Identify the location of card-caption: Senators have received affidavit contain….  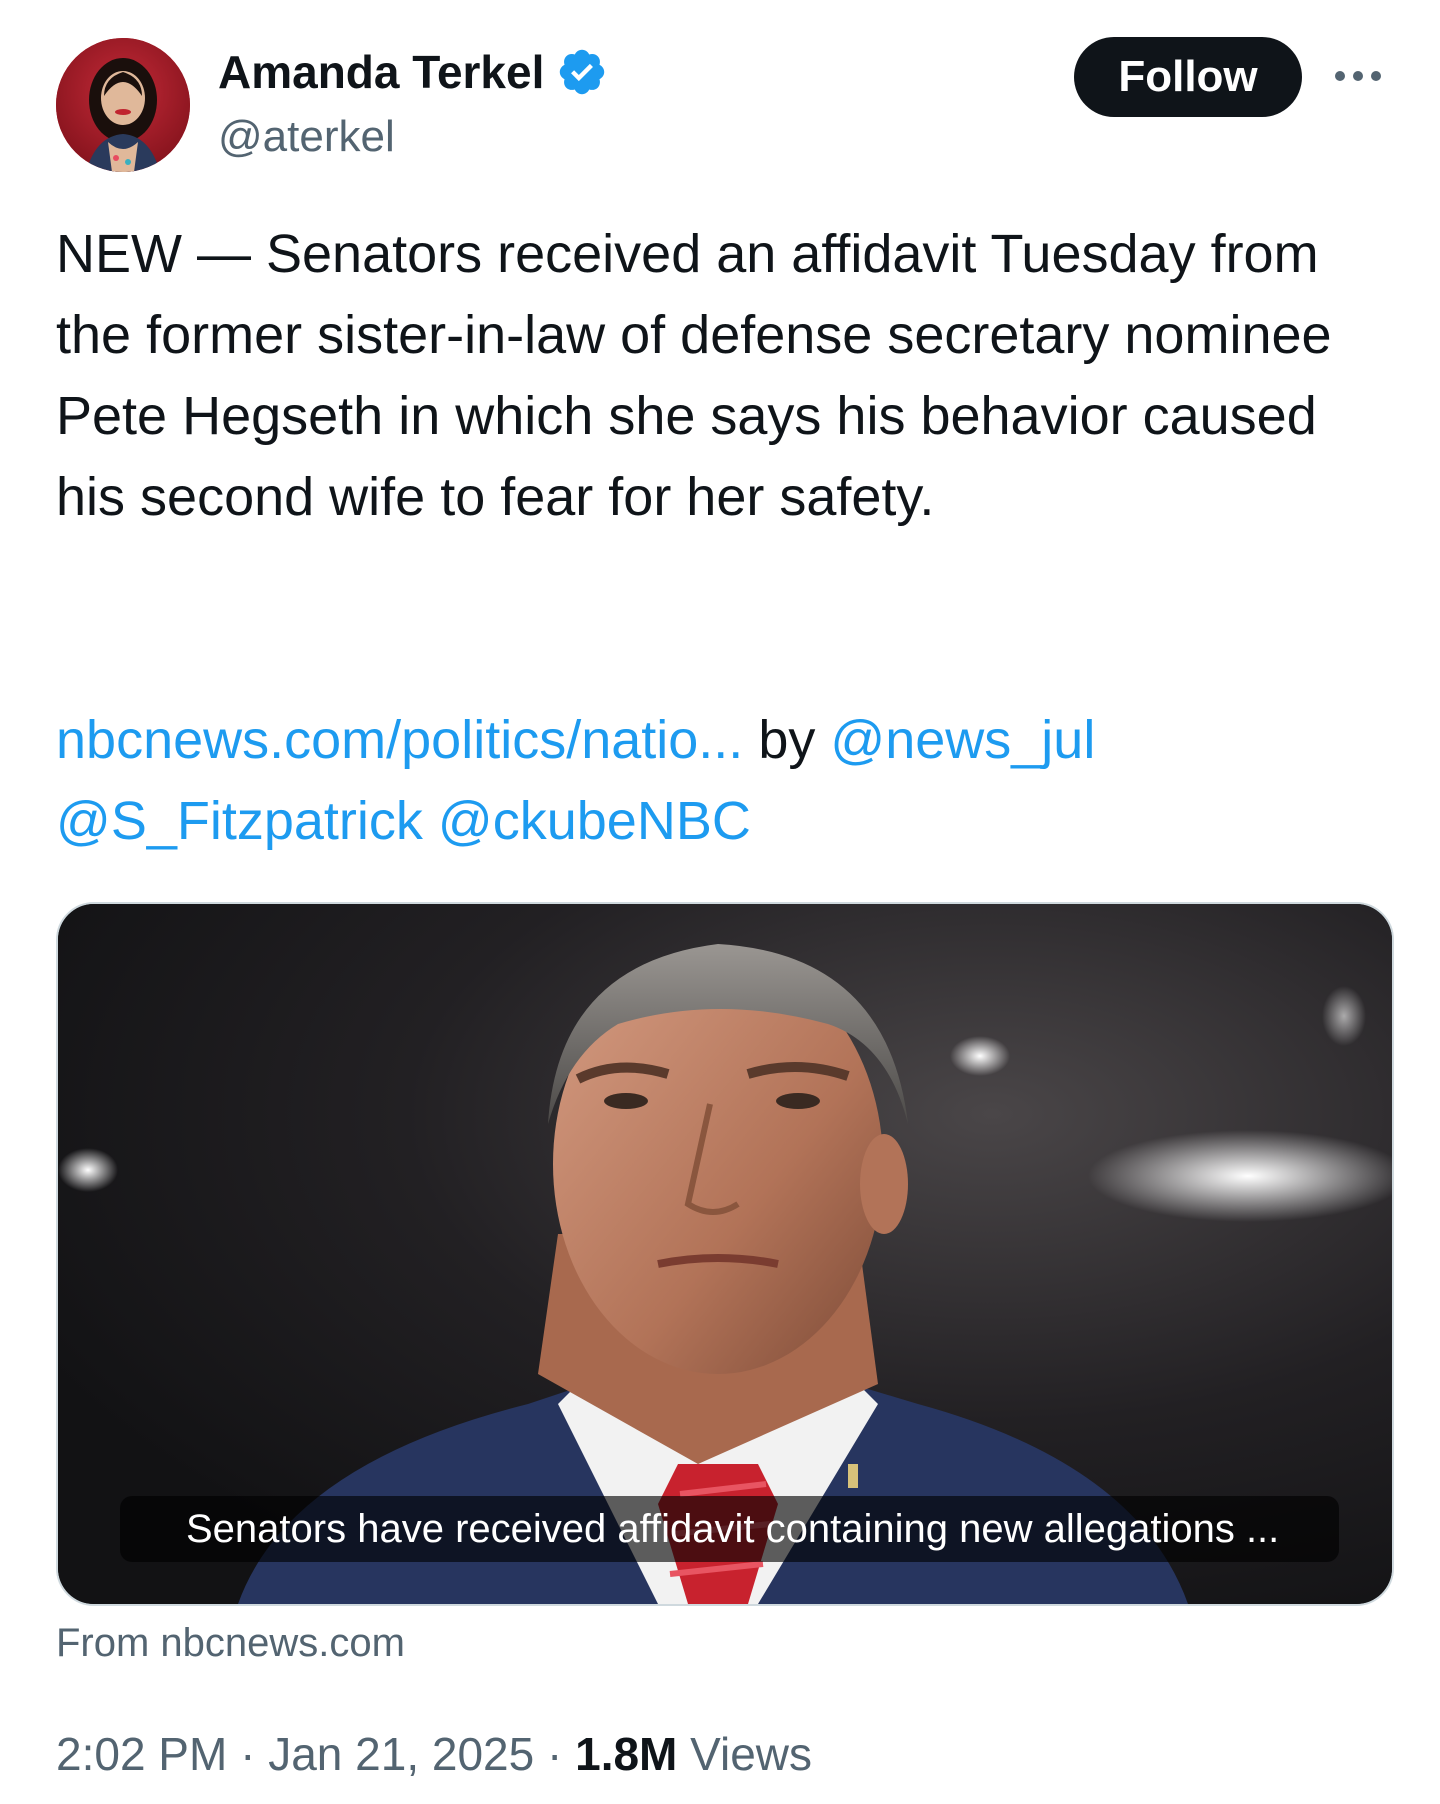
(730, 1529).